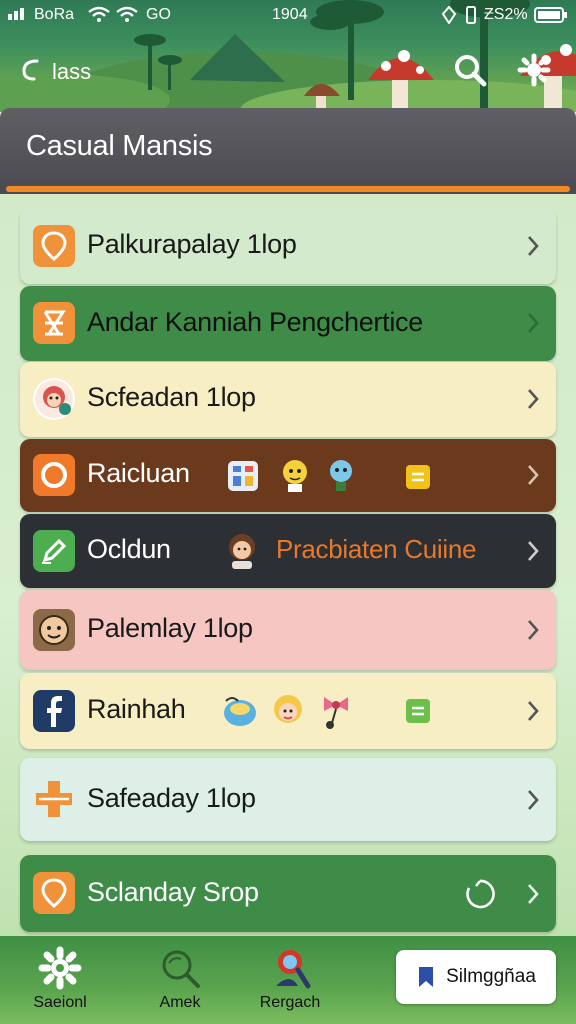 This screenshot has width=576, height=1024. Describe the element at coordinates (288, 799) in the screenshot. I see `list-item: Safeaday 1lop` at that location.